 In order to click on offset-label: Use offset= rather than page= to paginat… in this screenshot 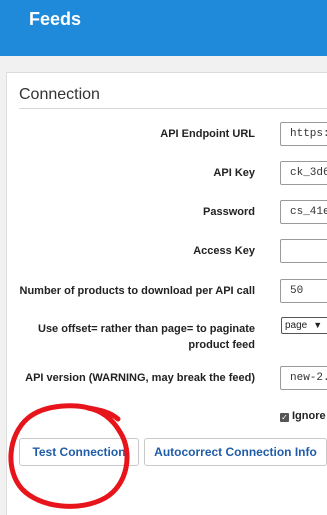, I will do `click(136, 337)`.